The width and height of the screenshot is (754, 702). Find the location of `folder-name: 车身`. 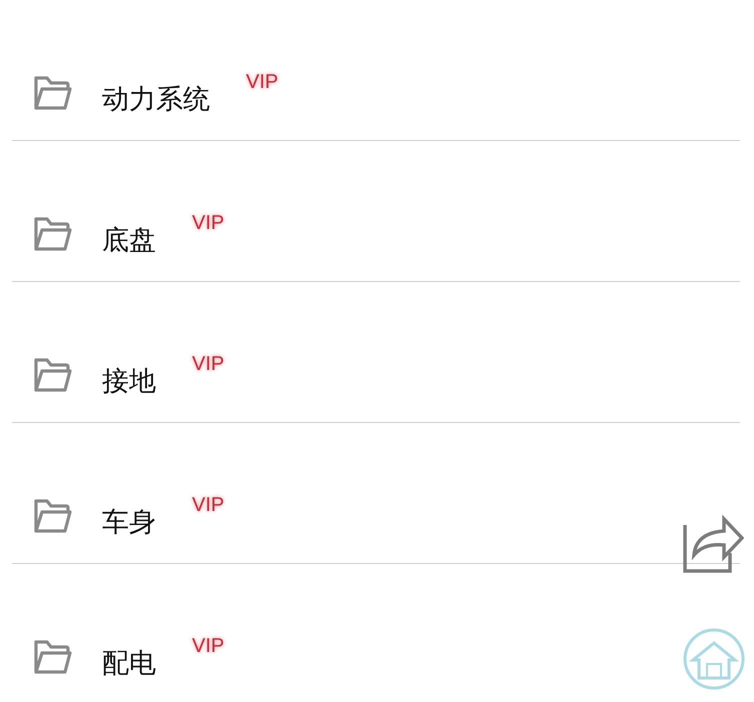

folder-name: 车身 is located at coordinates (129, 523).